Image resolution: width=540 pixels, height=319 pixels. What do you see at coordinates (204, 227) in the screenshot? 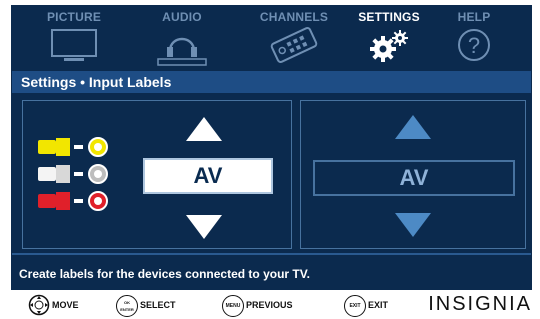
I see `down-arrow-button` at bounding box center [204, 227].